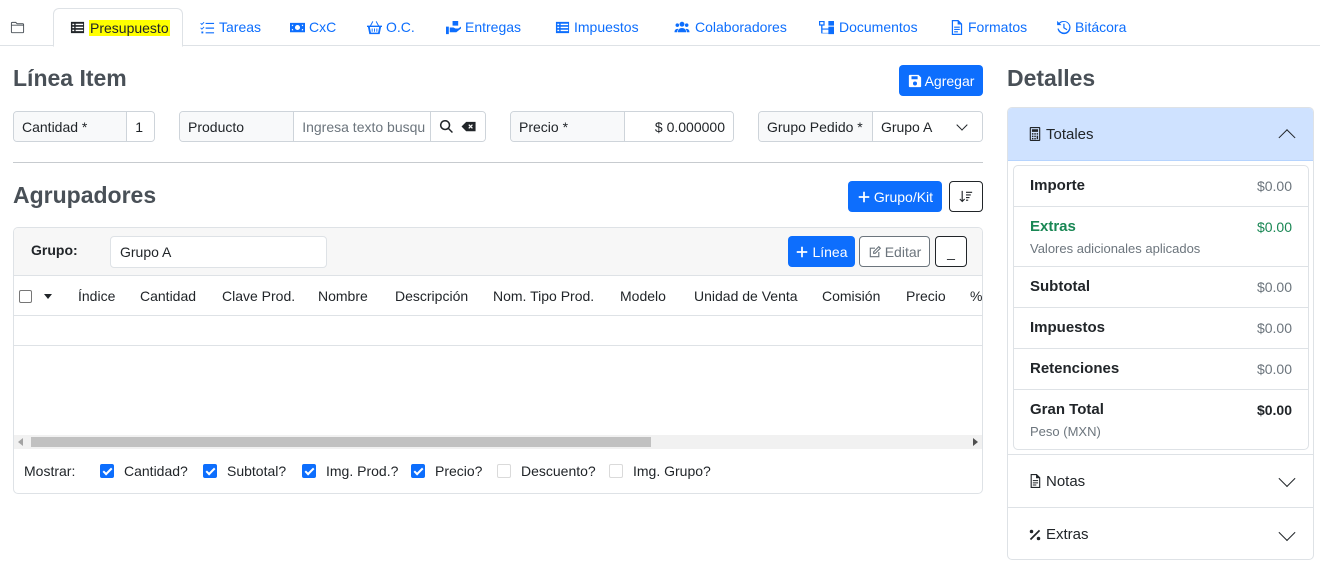 This screenshot has height=568, width=1320. Describe the element at coordinates (1066, 481) in the screenshot. I see `notas-label: Notas` at that location.